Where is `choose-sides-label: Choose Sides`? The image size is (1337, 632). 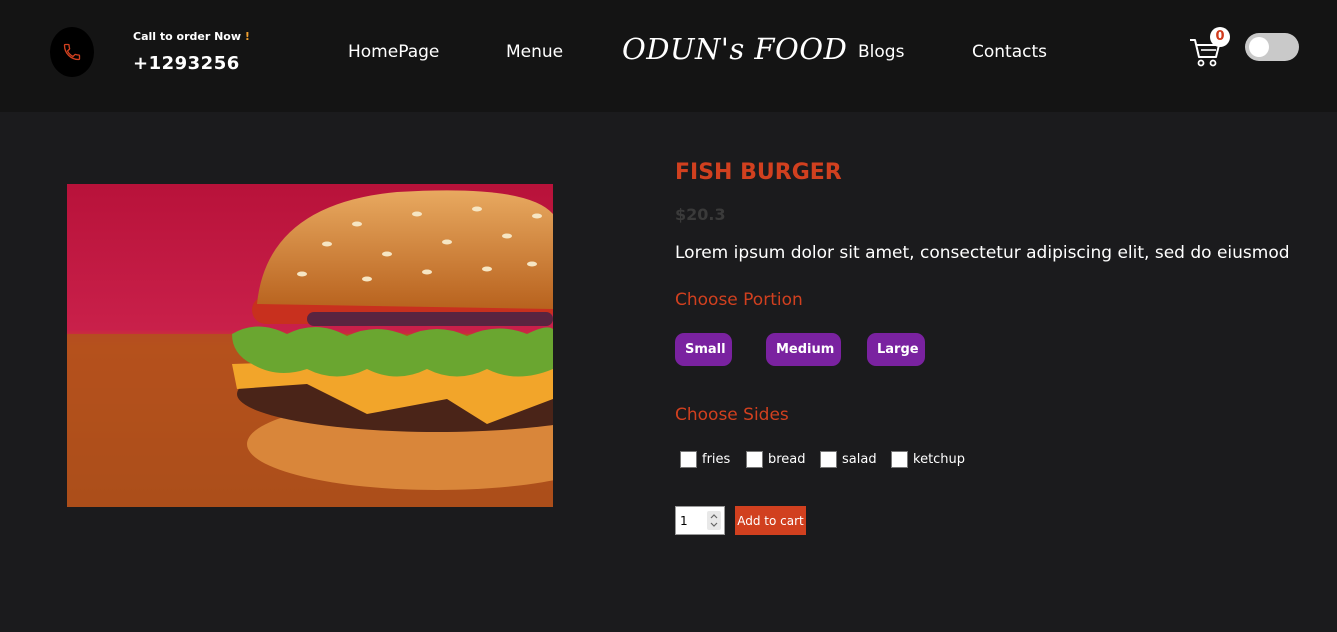 choose-sides-label: Choose Sides is located at coordinates (732, 415).